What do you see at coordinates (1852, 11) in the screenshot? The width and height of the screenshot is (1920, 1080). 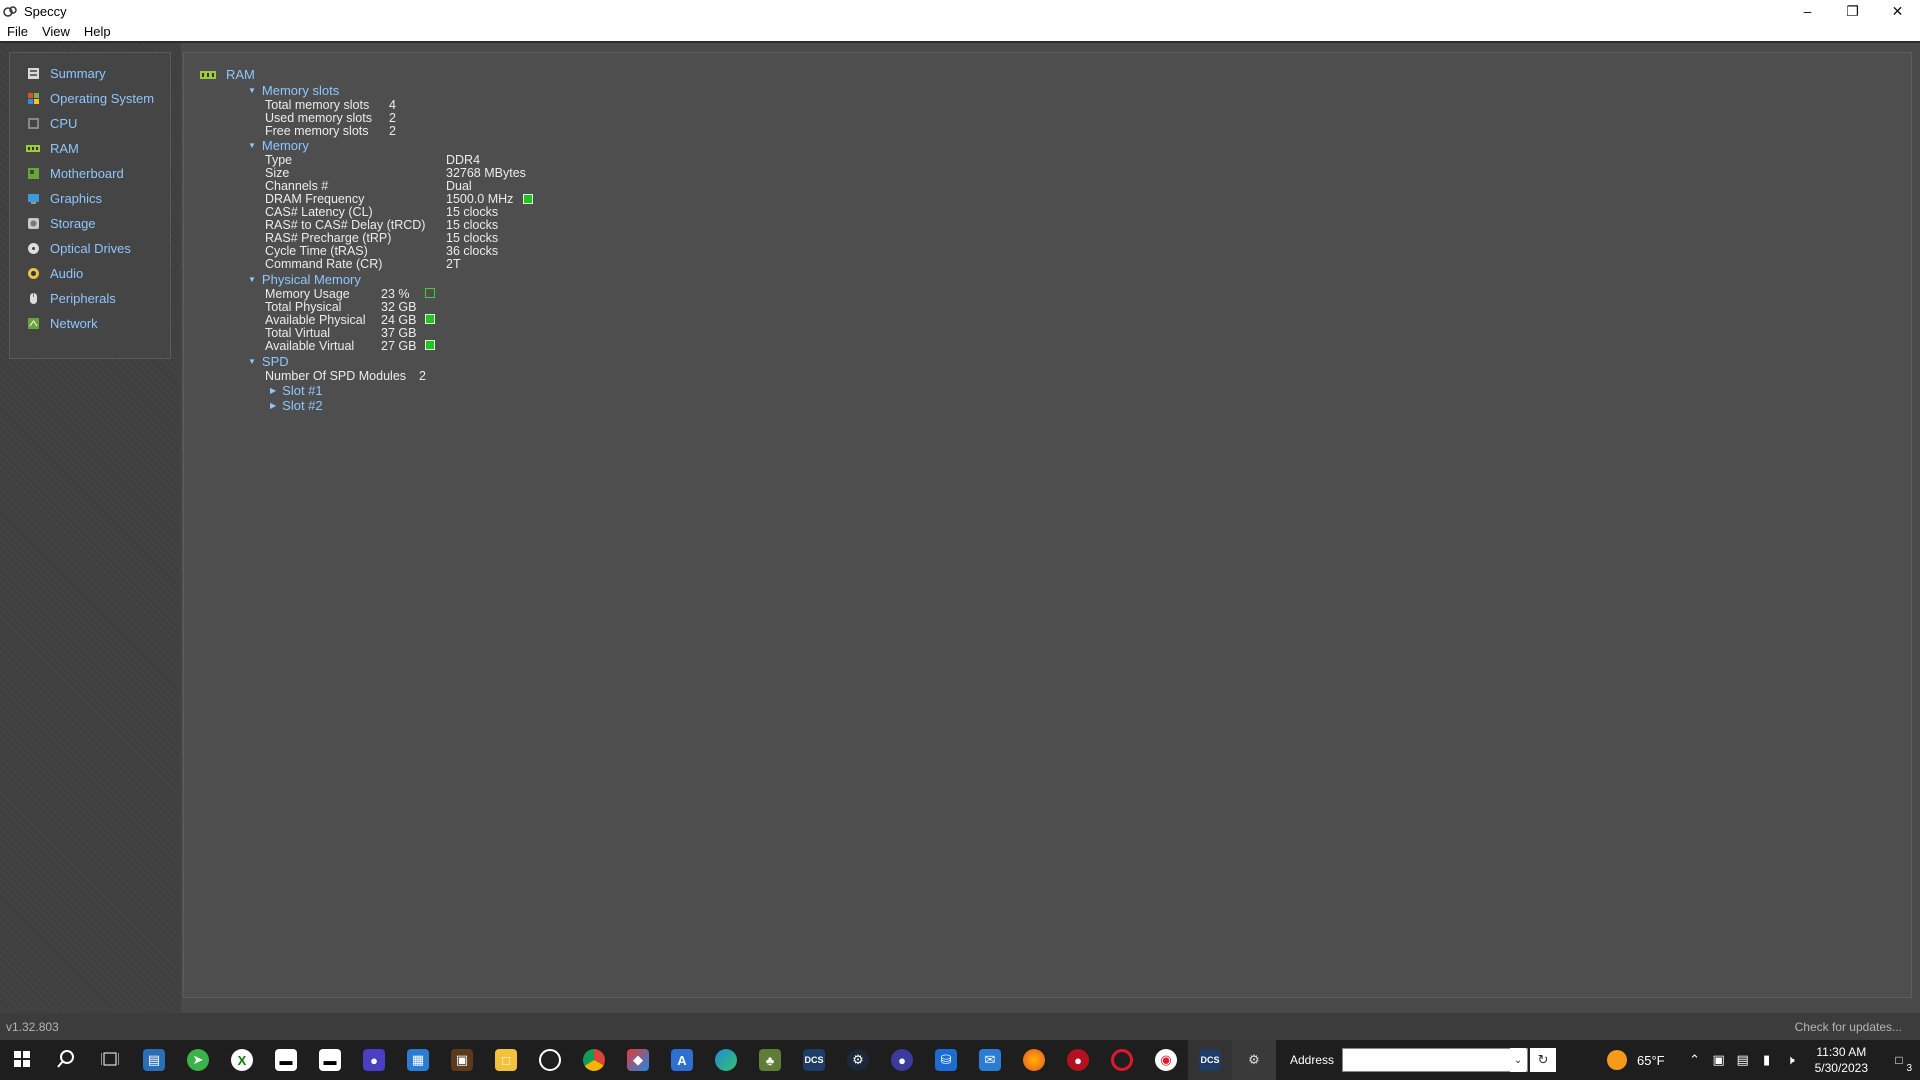 I see `restore-button: ❐` at bounding box center [1852, 11].